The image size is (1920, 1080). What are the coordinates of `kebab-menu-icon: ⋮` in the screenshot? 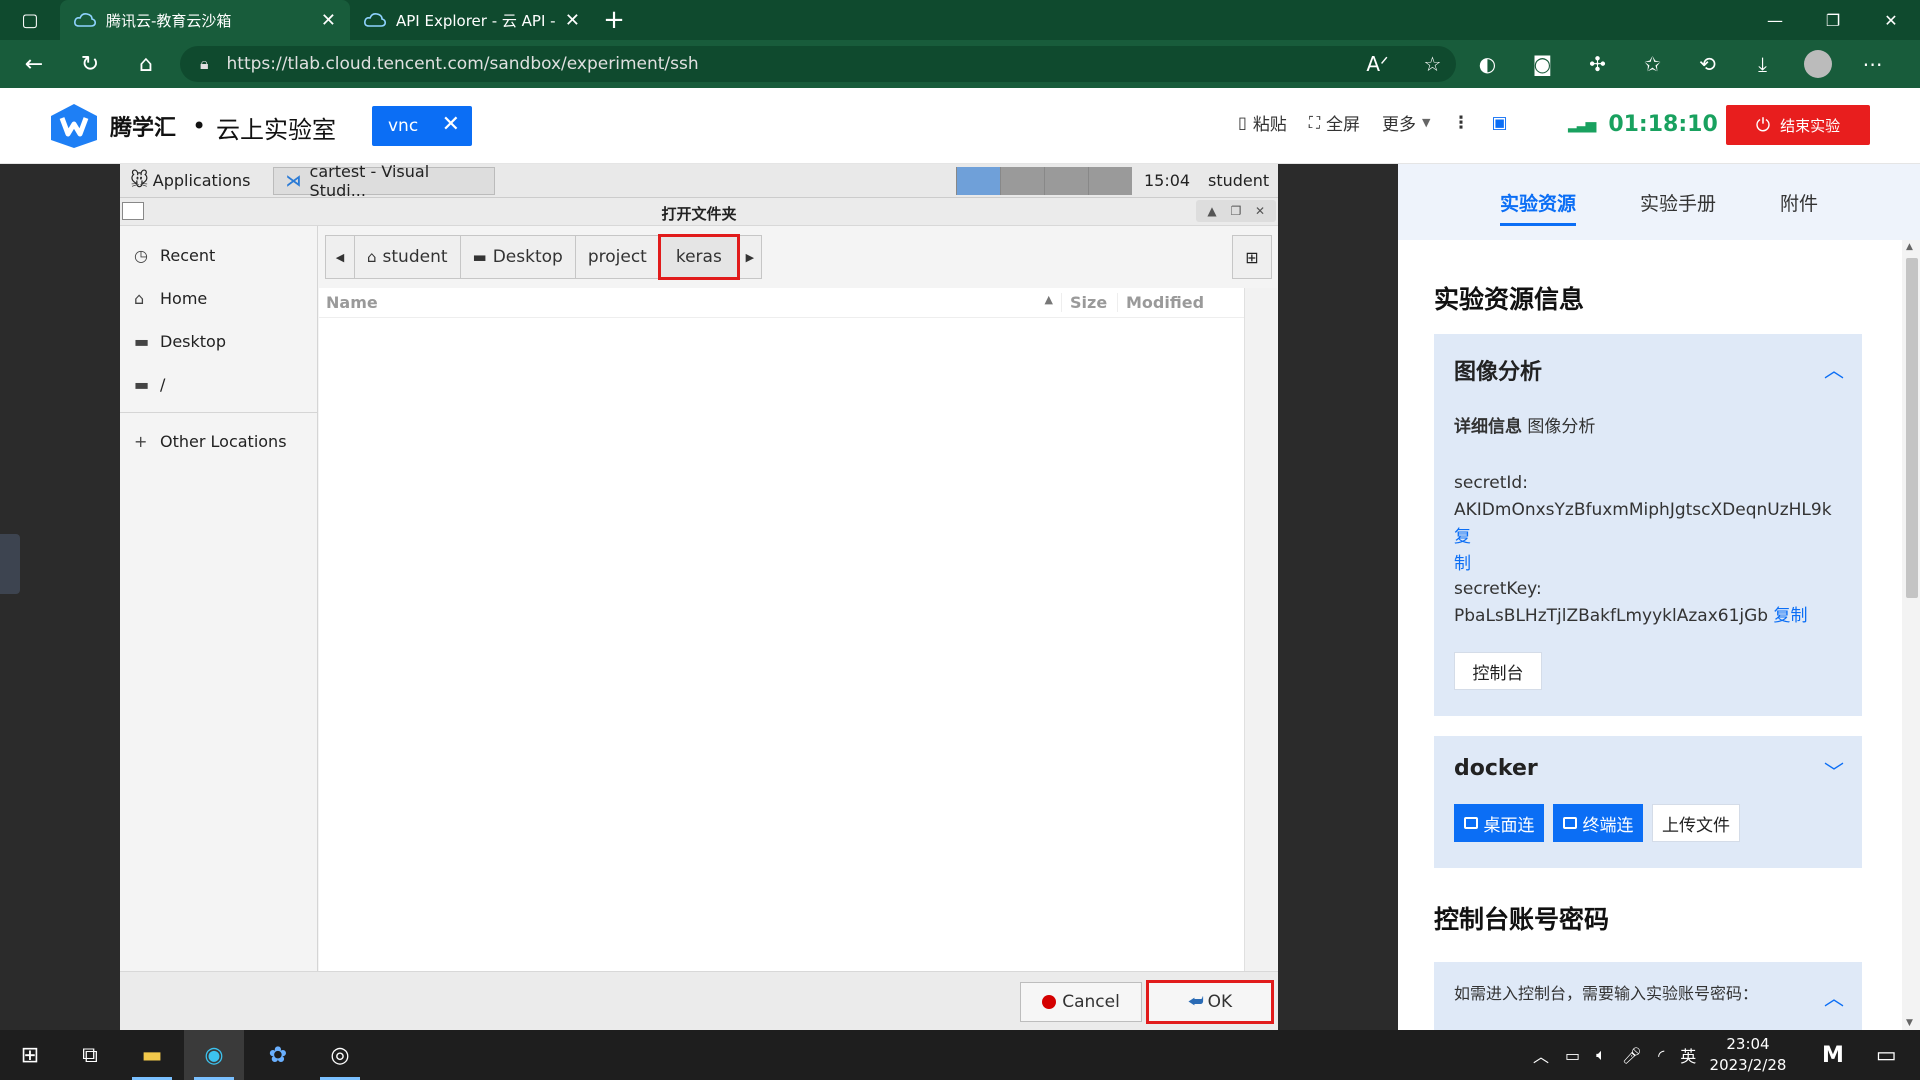 It's located at (1460, 123).